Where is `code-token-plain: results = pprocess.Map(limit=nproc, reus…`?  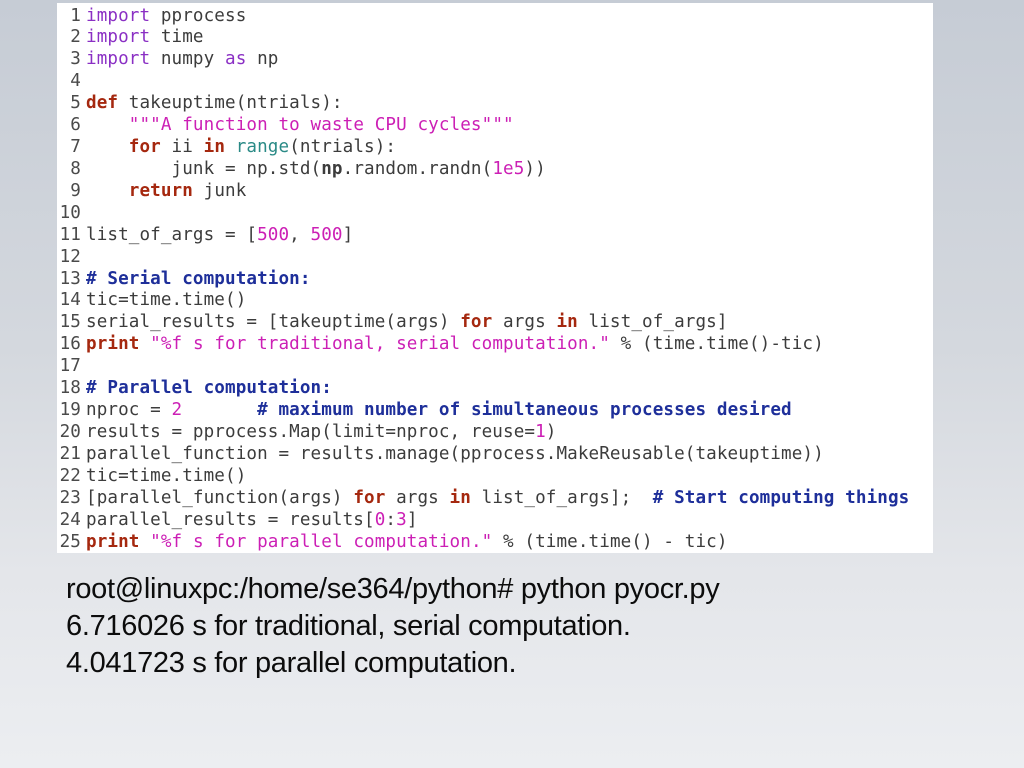
code-token-plain: results = pprocess.Map(limit=nproc, reus… is located at coordinates (311, 431).